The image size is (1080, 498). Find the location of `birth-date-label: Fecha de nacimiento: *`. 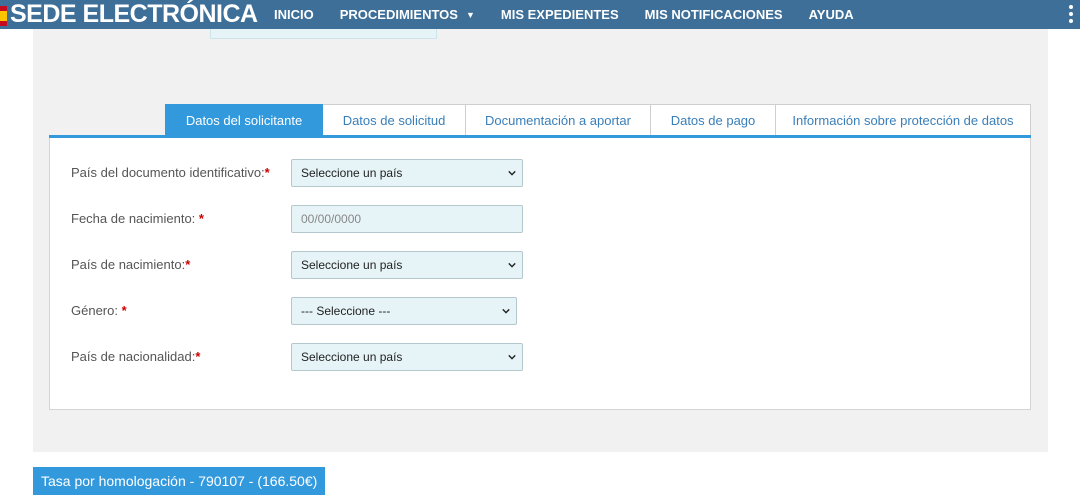

birth-date-label: Fecha de nacimiento: * is located at coordinates (137, 218).